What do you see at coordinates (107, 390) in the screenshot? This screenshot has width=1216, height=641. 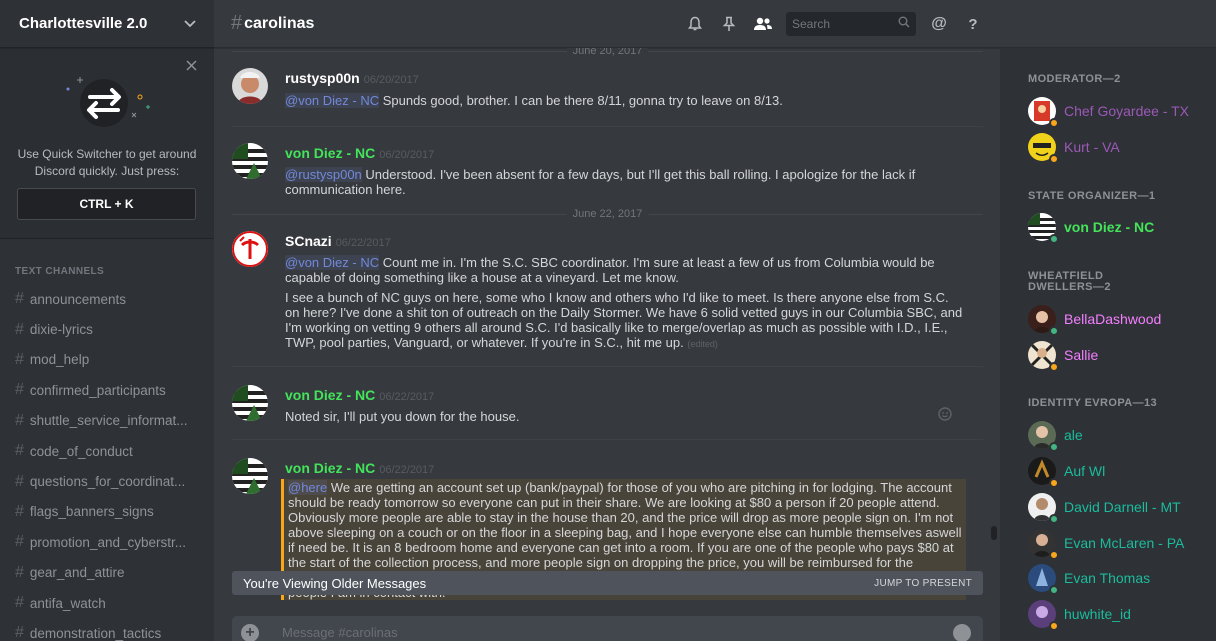 I see `channel-item-confirmed-participants: # confirmed_participants` at bounding box center [107, 390].